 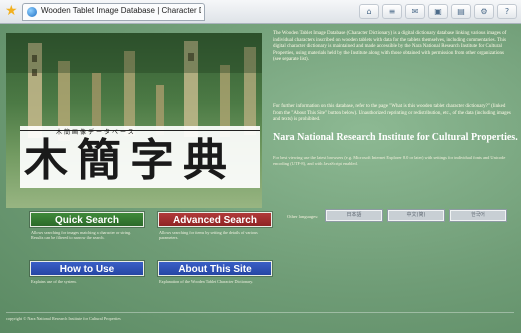 What do you see at coordinates (87, 219) in the screenshot?
I see `quick-search-button: Quick Search` at bounding box center [87, 219].